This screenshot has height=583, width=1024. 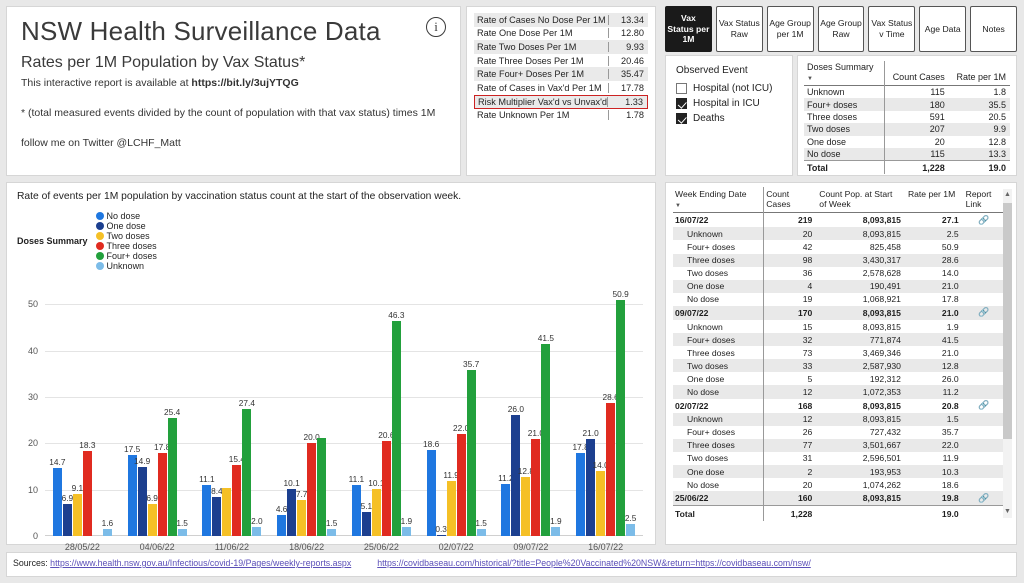 What do you see at coordinates (907, 92) in the screenshot?
I see `table-row: Unknown 115 1.8` at bounding box center [907, 92].